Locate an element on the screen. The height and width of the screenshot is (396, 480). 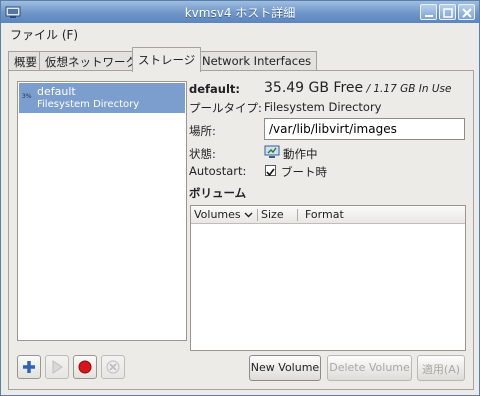
checkmark-icon is located at coordinates (270, 172).